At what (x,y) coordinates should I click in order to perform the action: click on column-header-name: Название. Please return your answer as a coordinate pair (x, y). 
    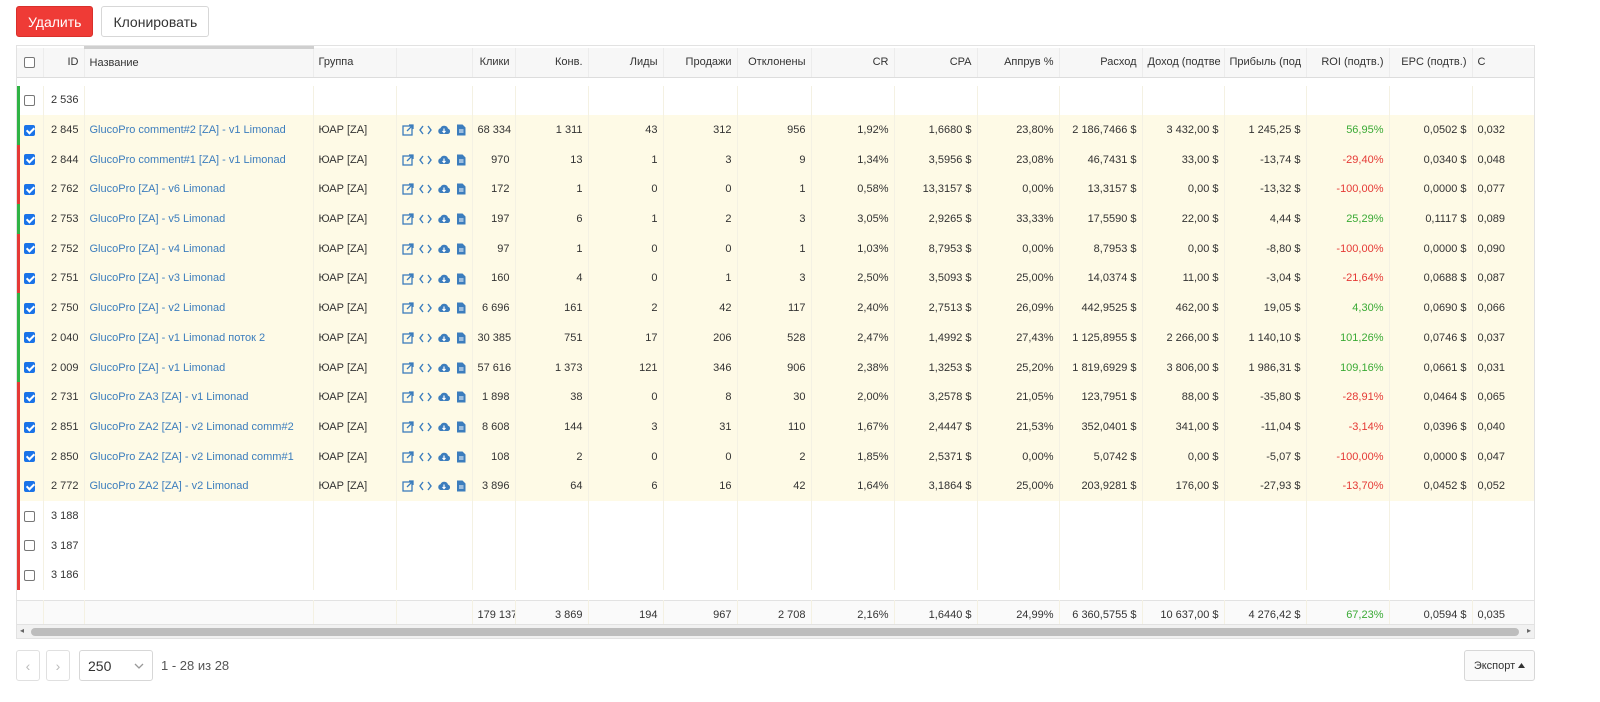
    Looking at the image, I should click on (199, 62).